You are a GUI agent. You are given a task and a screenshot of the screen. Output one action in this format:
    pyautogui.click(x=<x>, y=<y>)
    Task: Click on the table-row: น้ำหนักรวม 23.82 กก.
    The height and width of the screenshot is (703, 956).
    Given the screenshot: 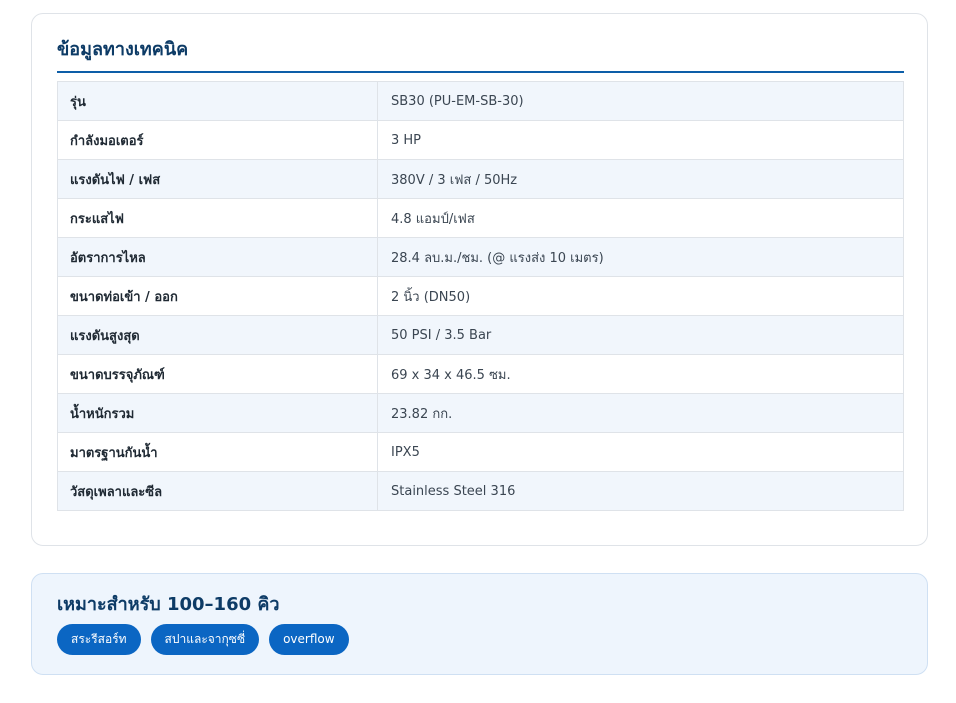 What is the action you would take?
    pyautogui.click(x=480, y=413)
    